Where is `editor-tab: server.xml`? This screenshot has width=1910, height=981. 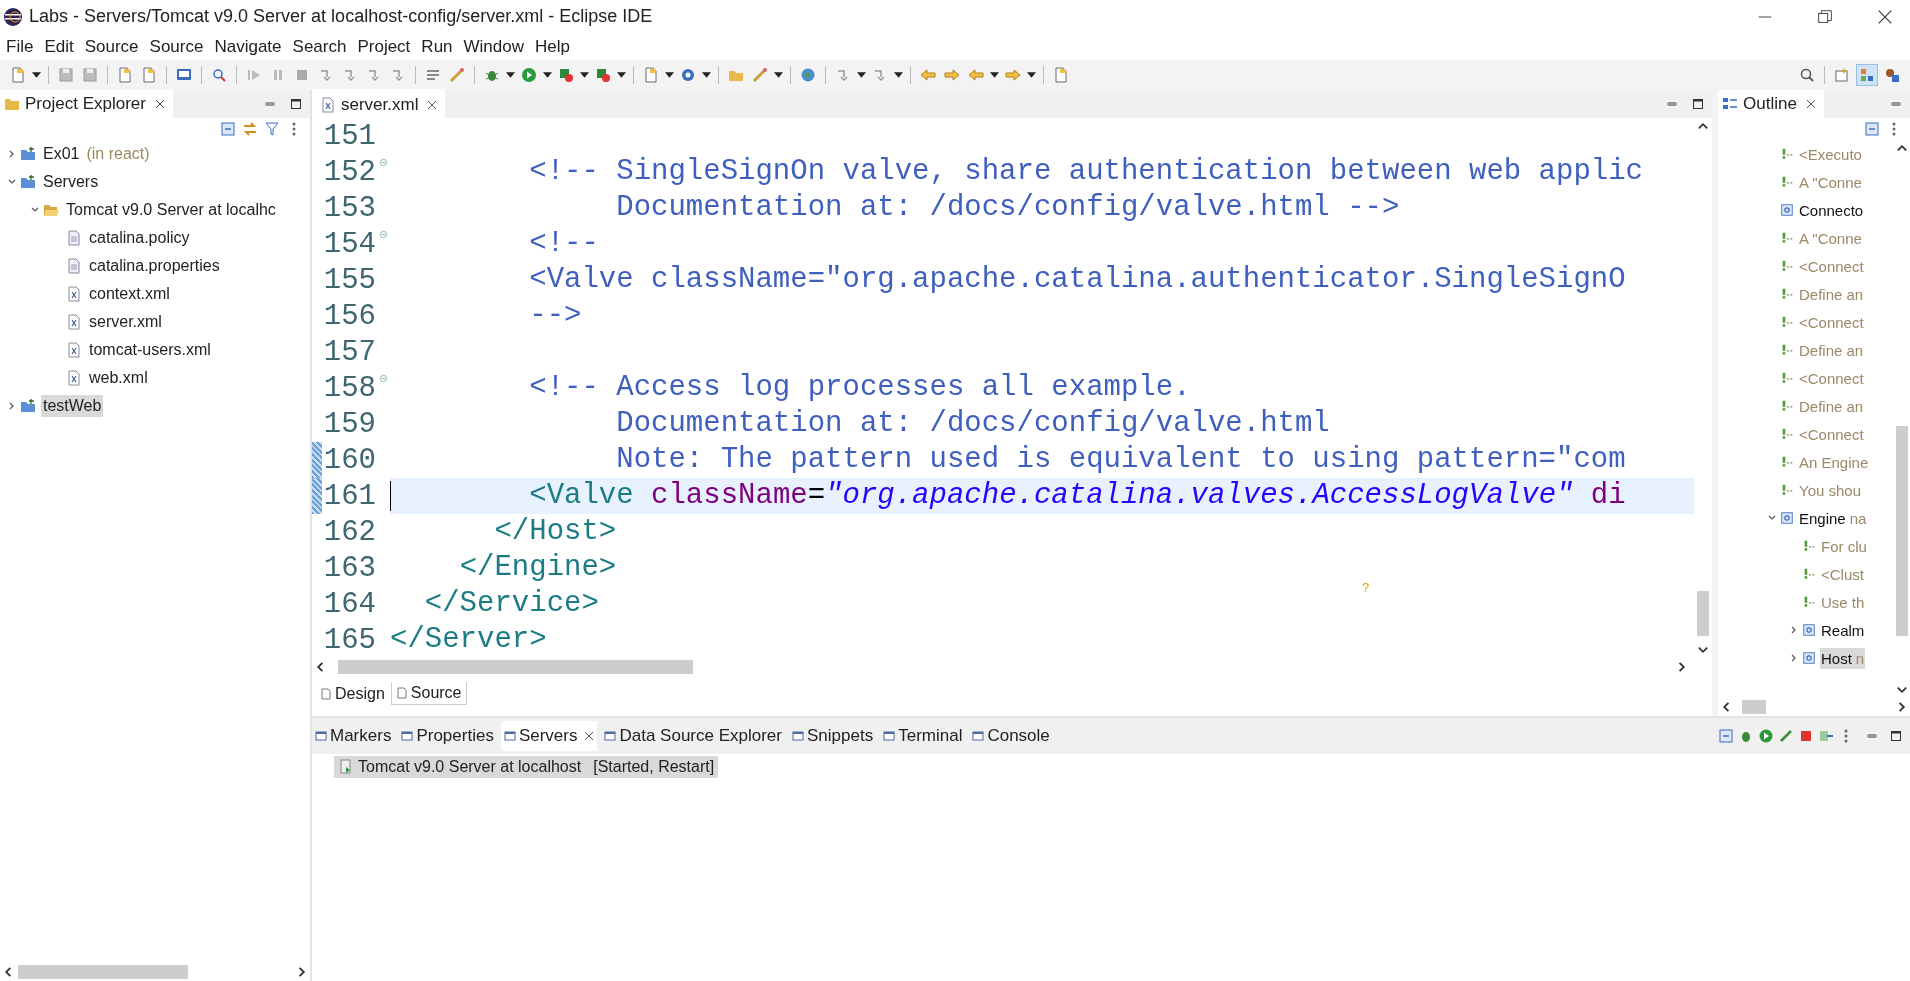
editor-tab: server.xml is located at coordinates (379, 104).